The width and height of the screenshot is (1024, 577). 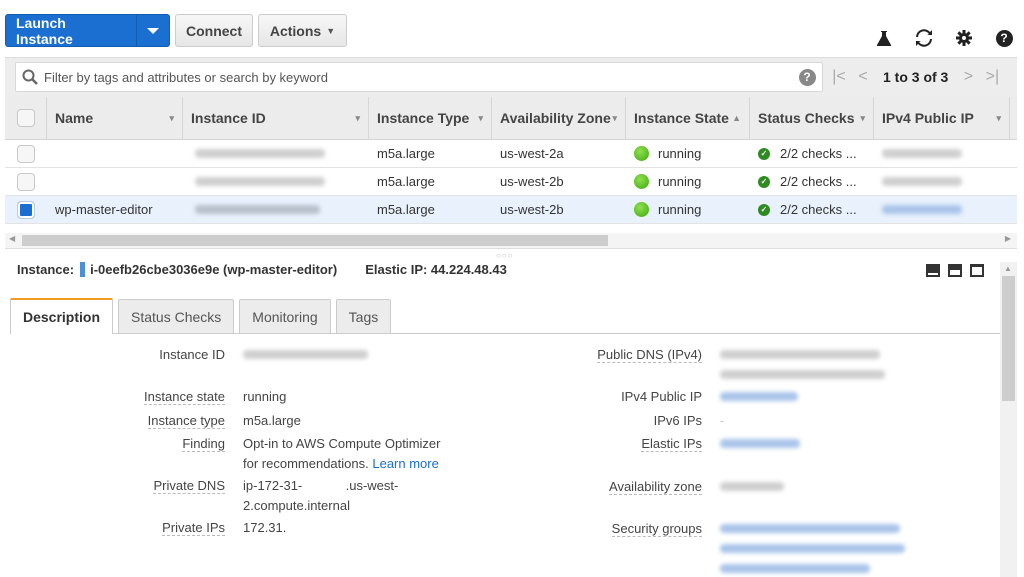 I want to click on search-input, so click(x=418, y=77).